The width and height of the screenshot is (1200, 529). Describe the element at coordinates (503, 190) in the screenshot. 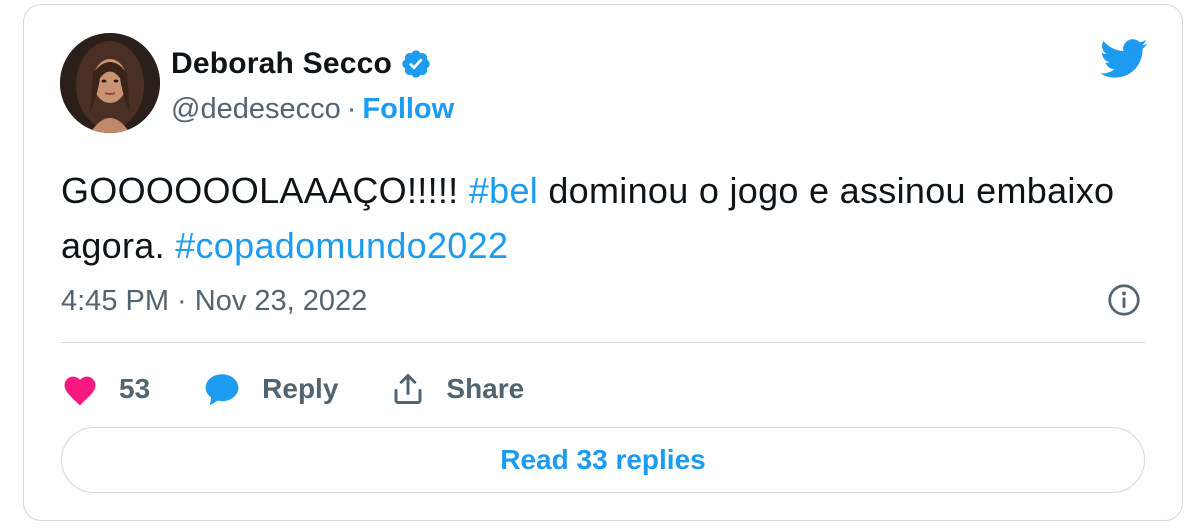

I see `hashtag-bel-link: #bel` at that location.